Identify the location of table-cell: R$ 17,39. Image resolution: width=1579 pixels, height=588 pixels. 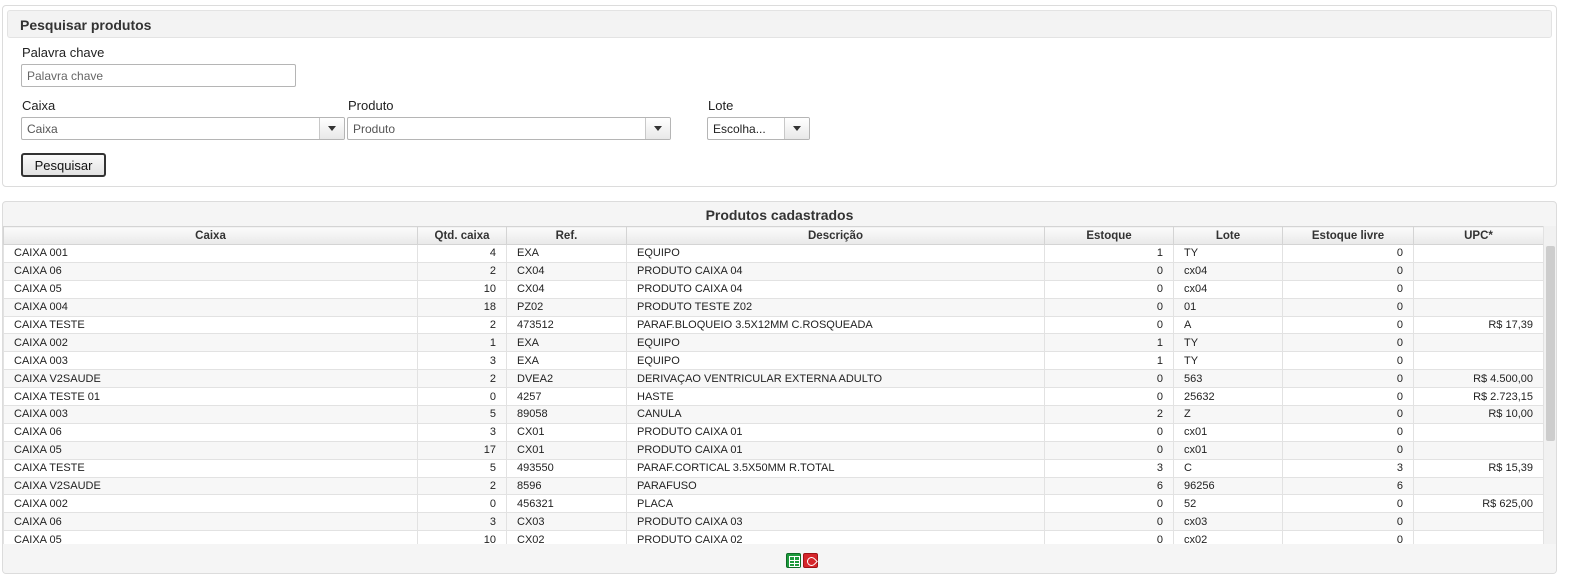
(1478, 325).